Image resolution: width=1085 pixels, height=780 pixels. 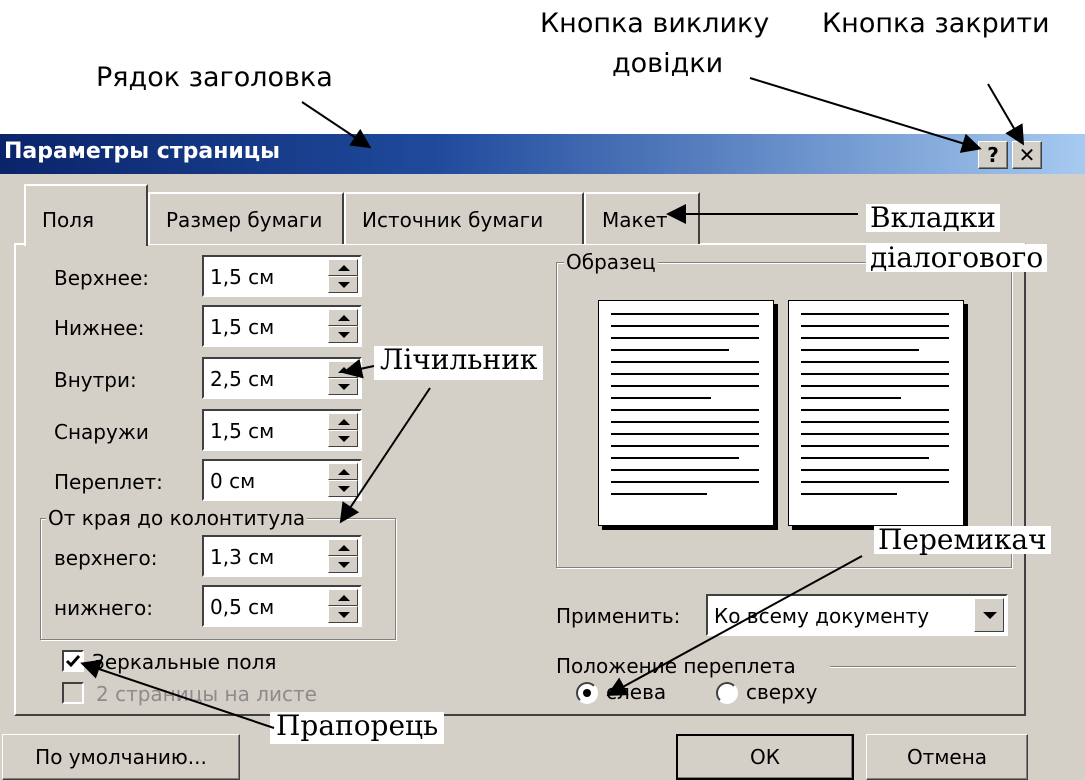 I want to click on annotation-close-button: Кнопка закрити, so click(x=936, y=23).